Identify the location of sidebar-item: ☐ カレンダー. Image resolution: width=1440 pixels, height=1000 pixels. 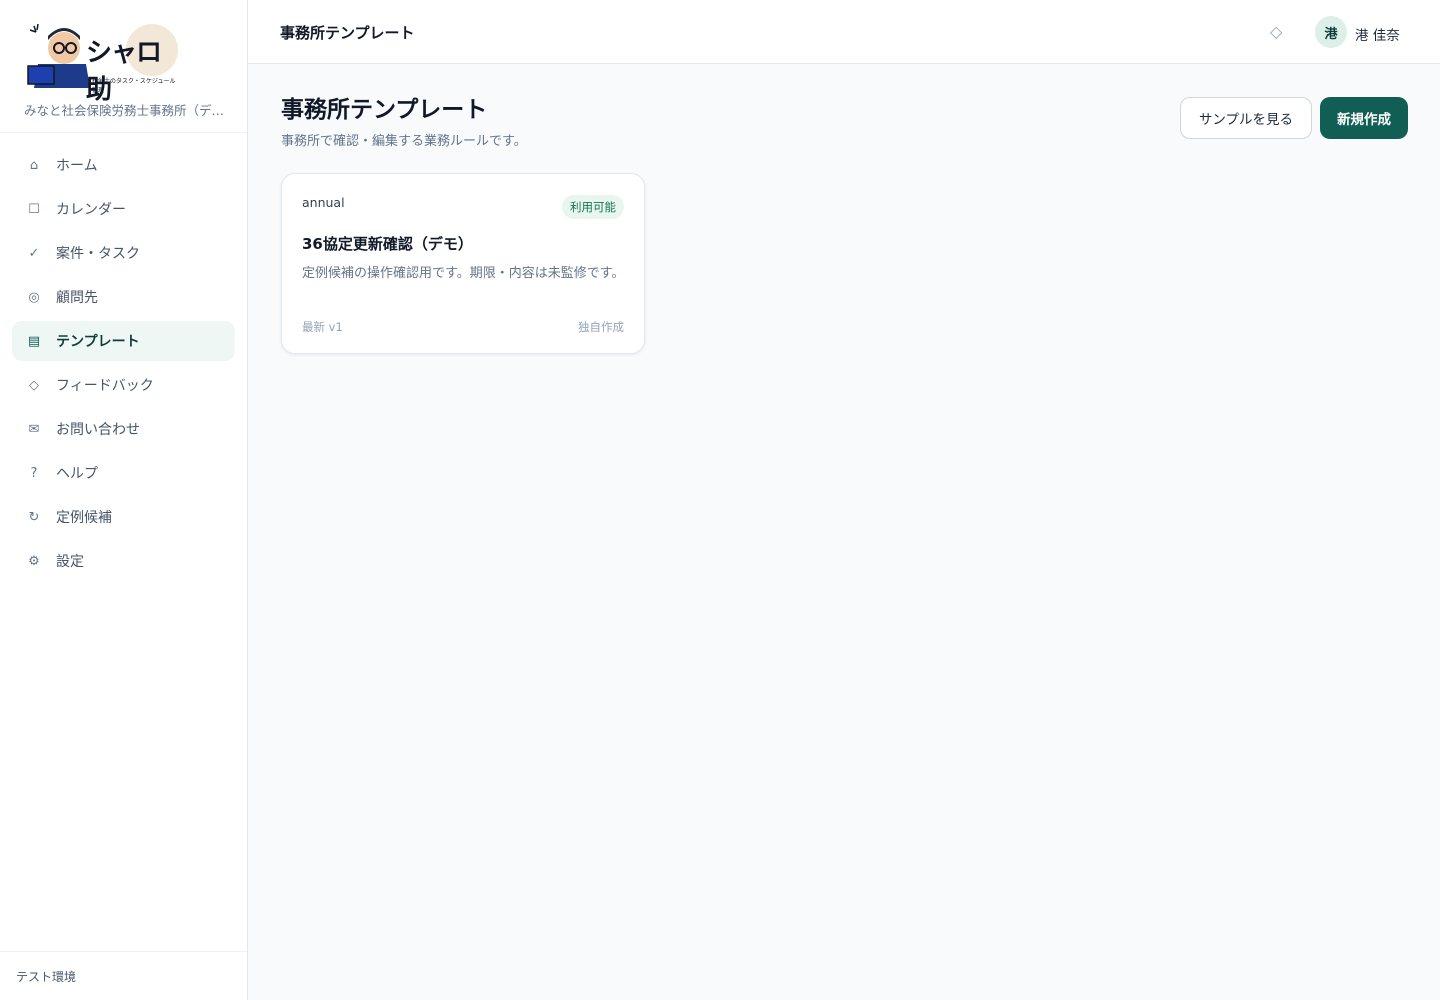
(123, 209).